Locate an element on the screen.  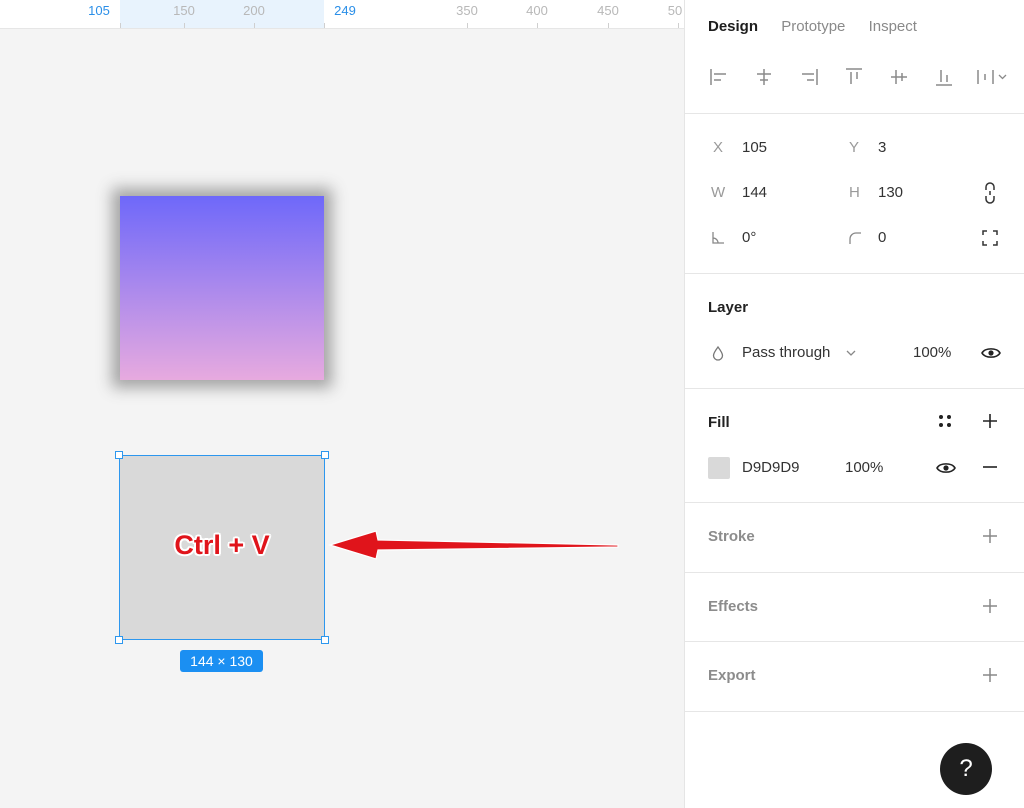
y-value-input: 3 is located at coordinates (882, 147).